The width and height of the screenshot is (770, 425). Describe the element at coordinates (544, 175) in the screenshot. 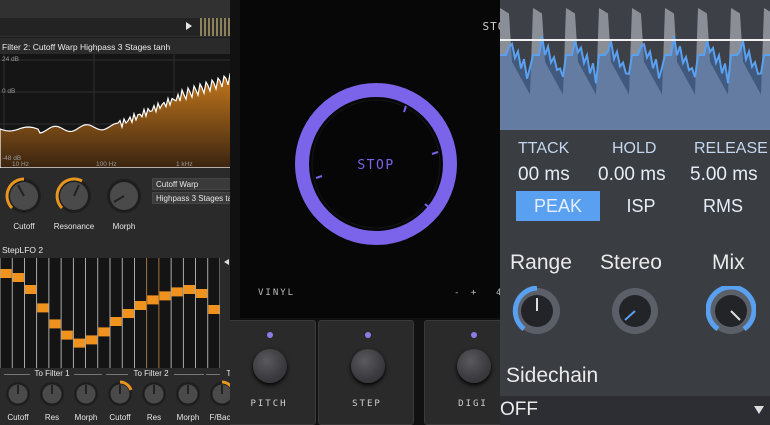

I see `attack-value: 00 ms` at that location.